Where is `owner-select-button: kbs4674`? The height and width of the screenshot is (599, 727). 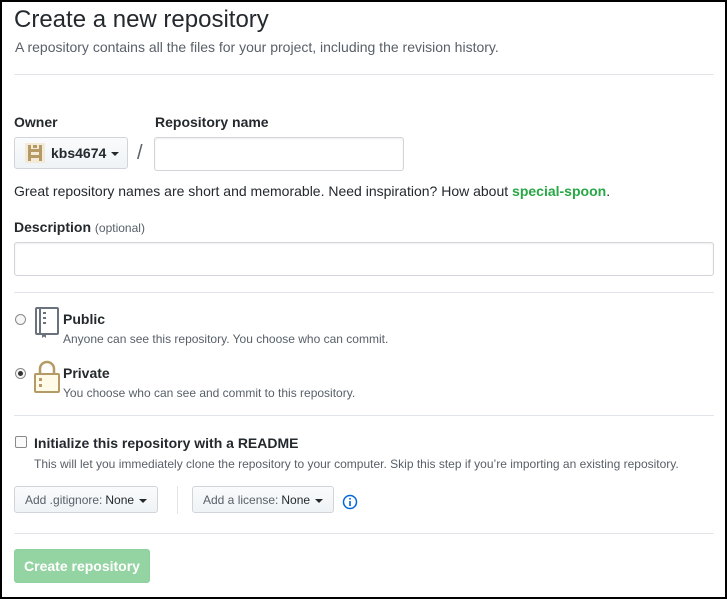
owner-select-button: kbs4674 is located at coordinates (71, 153).